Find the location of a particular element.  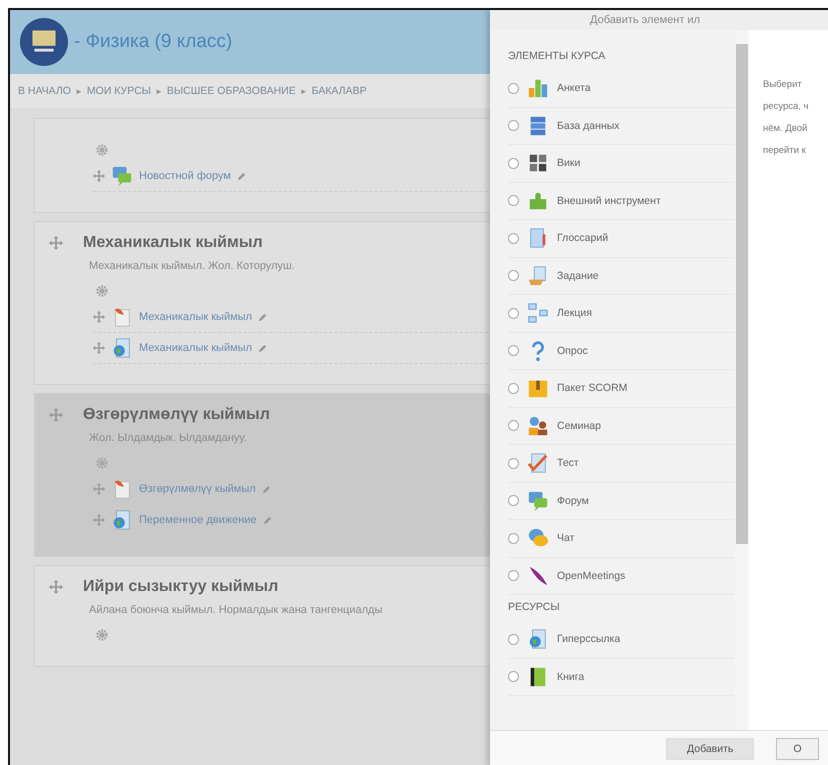

option-label: Книга is located at coordinates (570, 676).